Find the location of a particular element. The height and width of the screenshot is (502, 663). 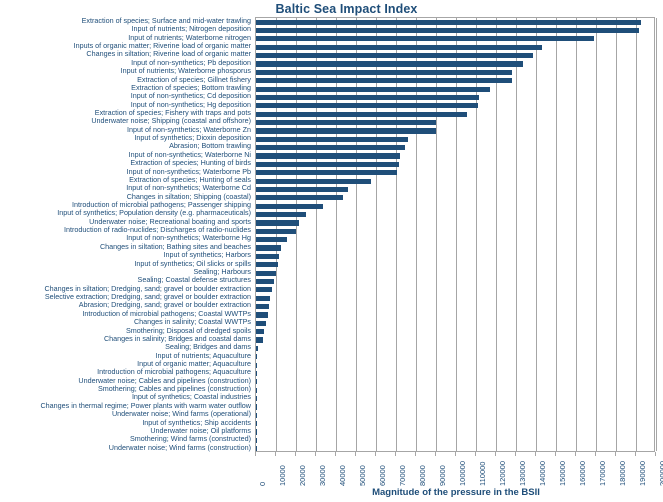

category-label: Extraction of species; Hunting of birds is located at coordinates (190, 163).